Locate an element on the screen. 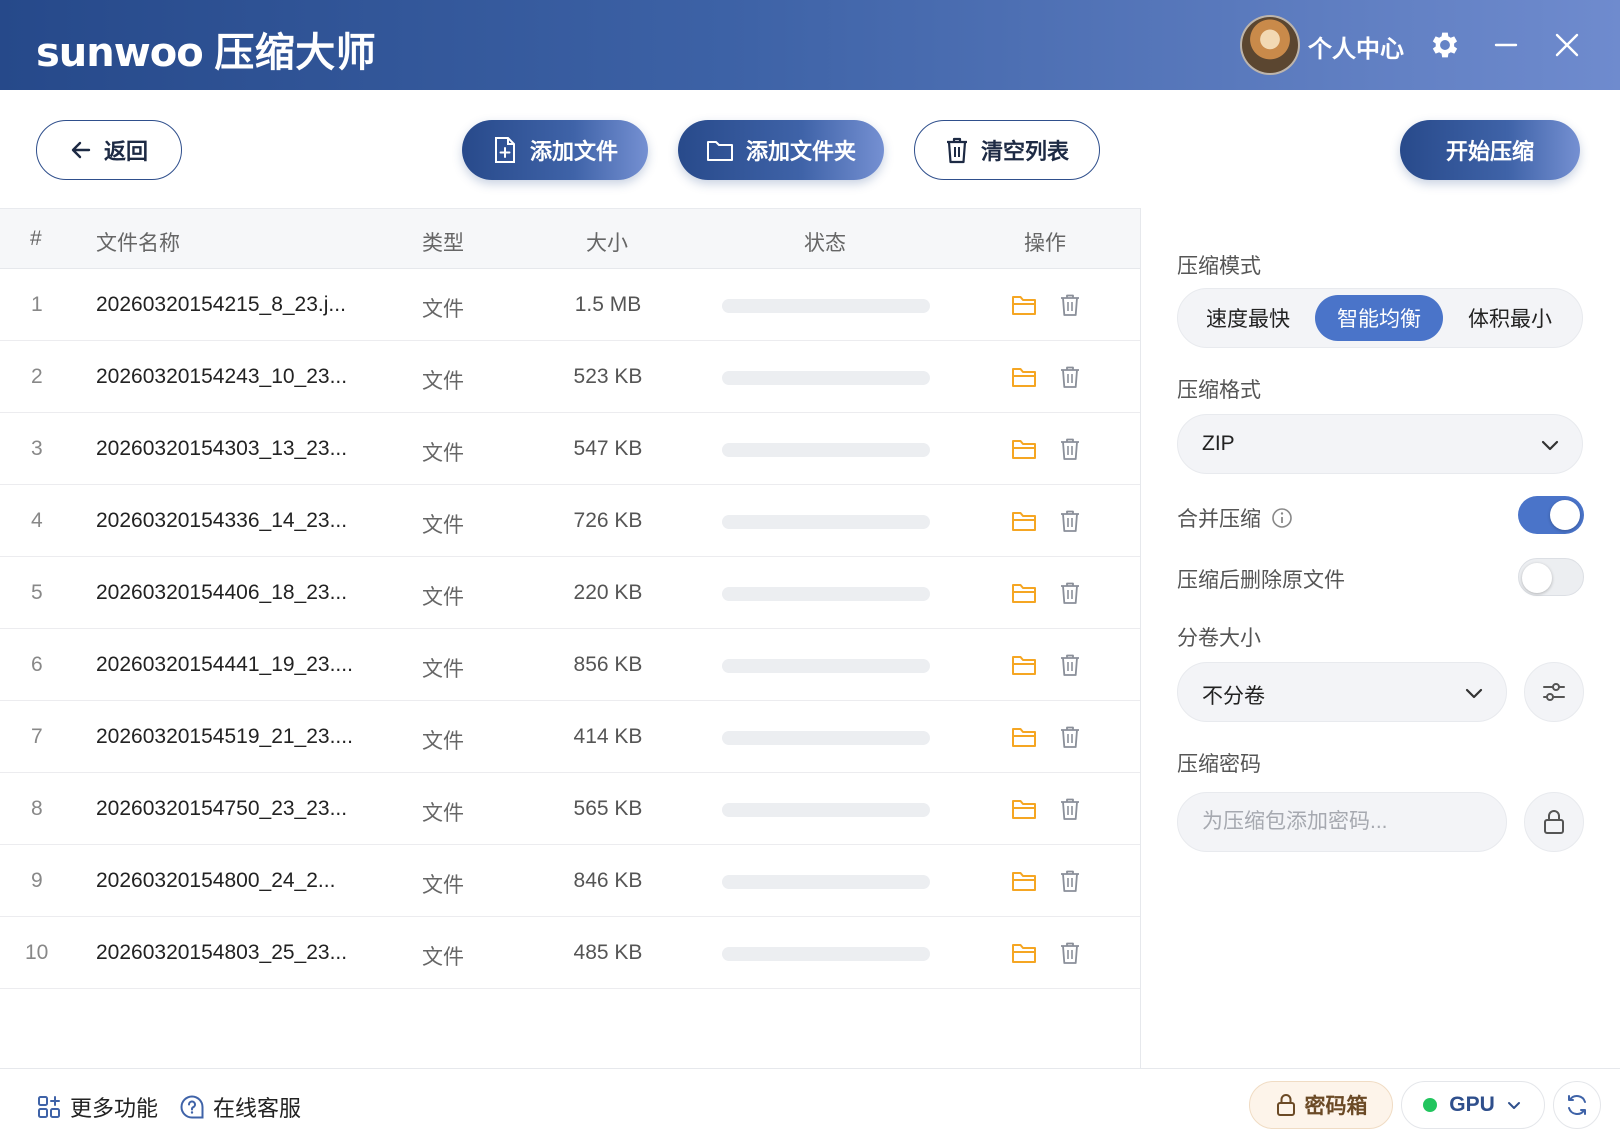  refresh-button is located at coordinates (1577, 1105).